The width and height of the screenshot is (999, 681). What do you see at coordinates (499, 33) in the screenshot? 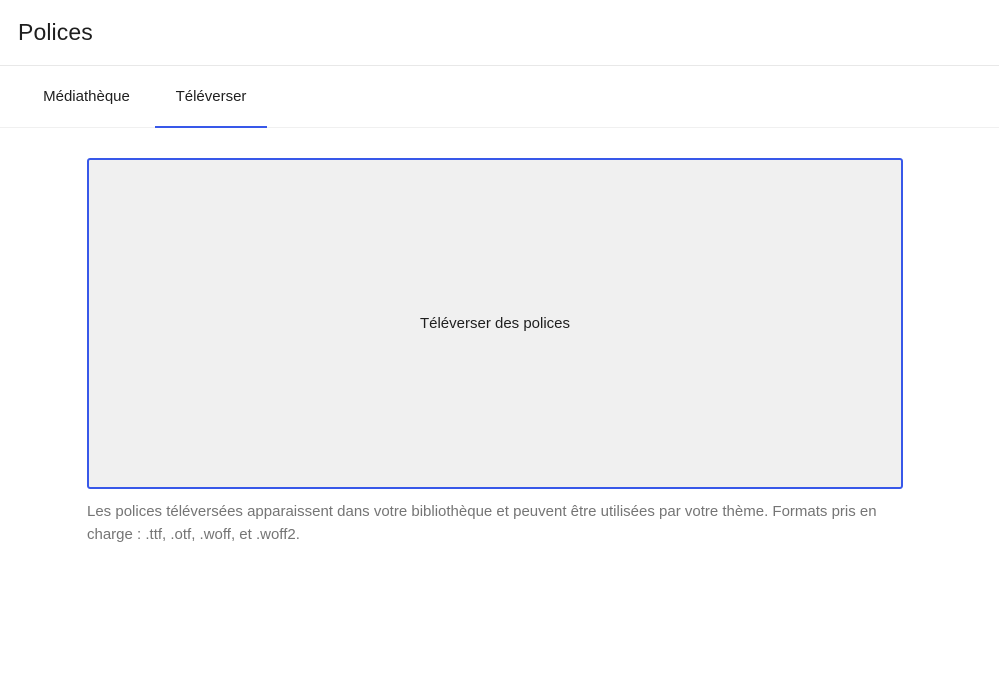
I see `panel-header: Polices` at bounding box center [499, 33].